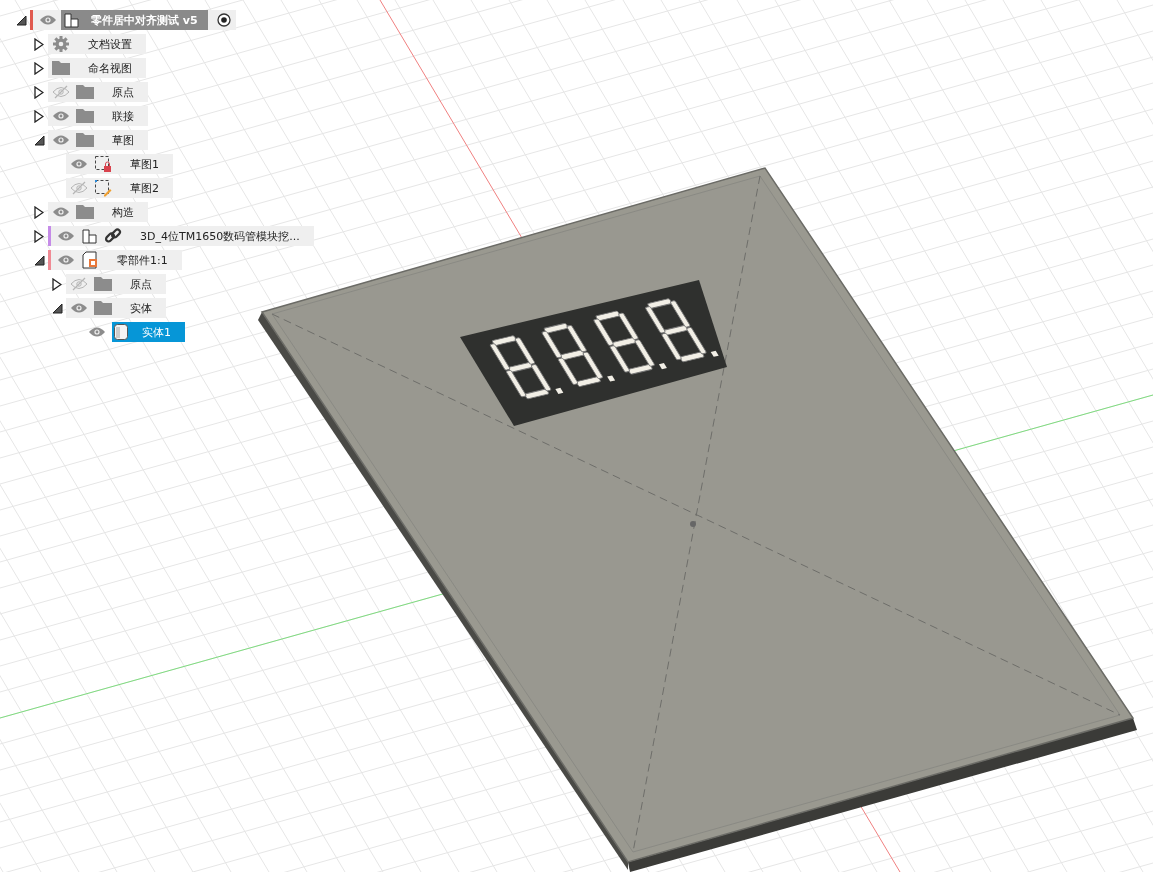  I want to click on tree-item: 实体, so click(116, 308).